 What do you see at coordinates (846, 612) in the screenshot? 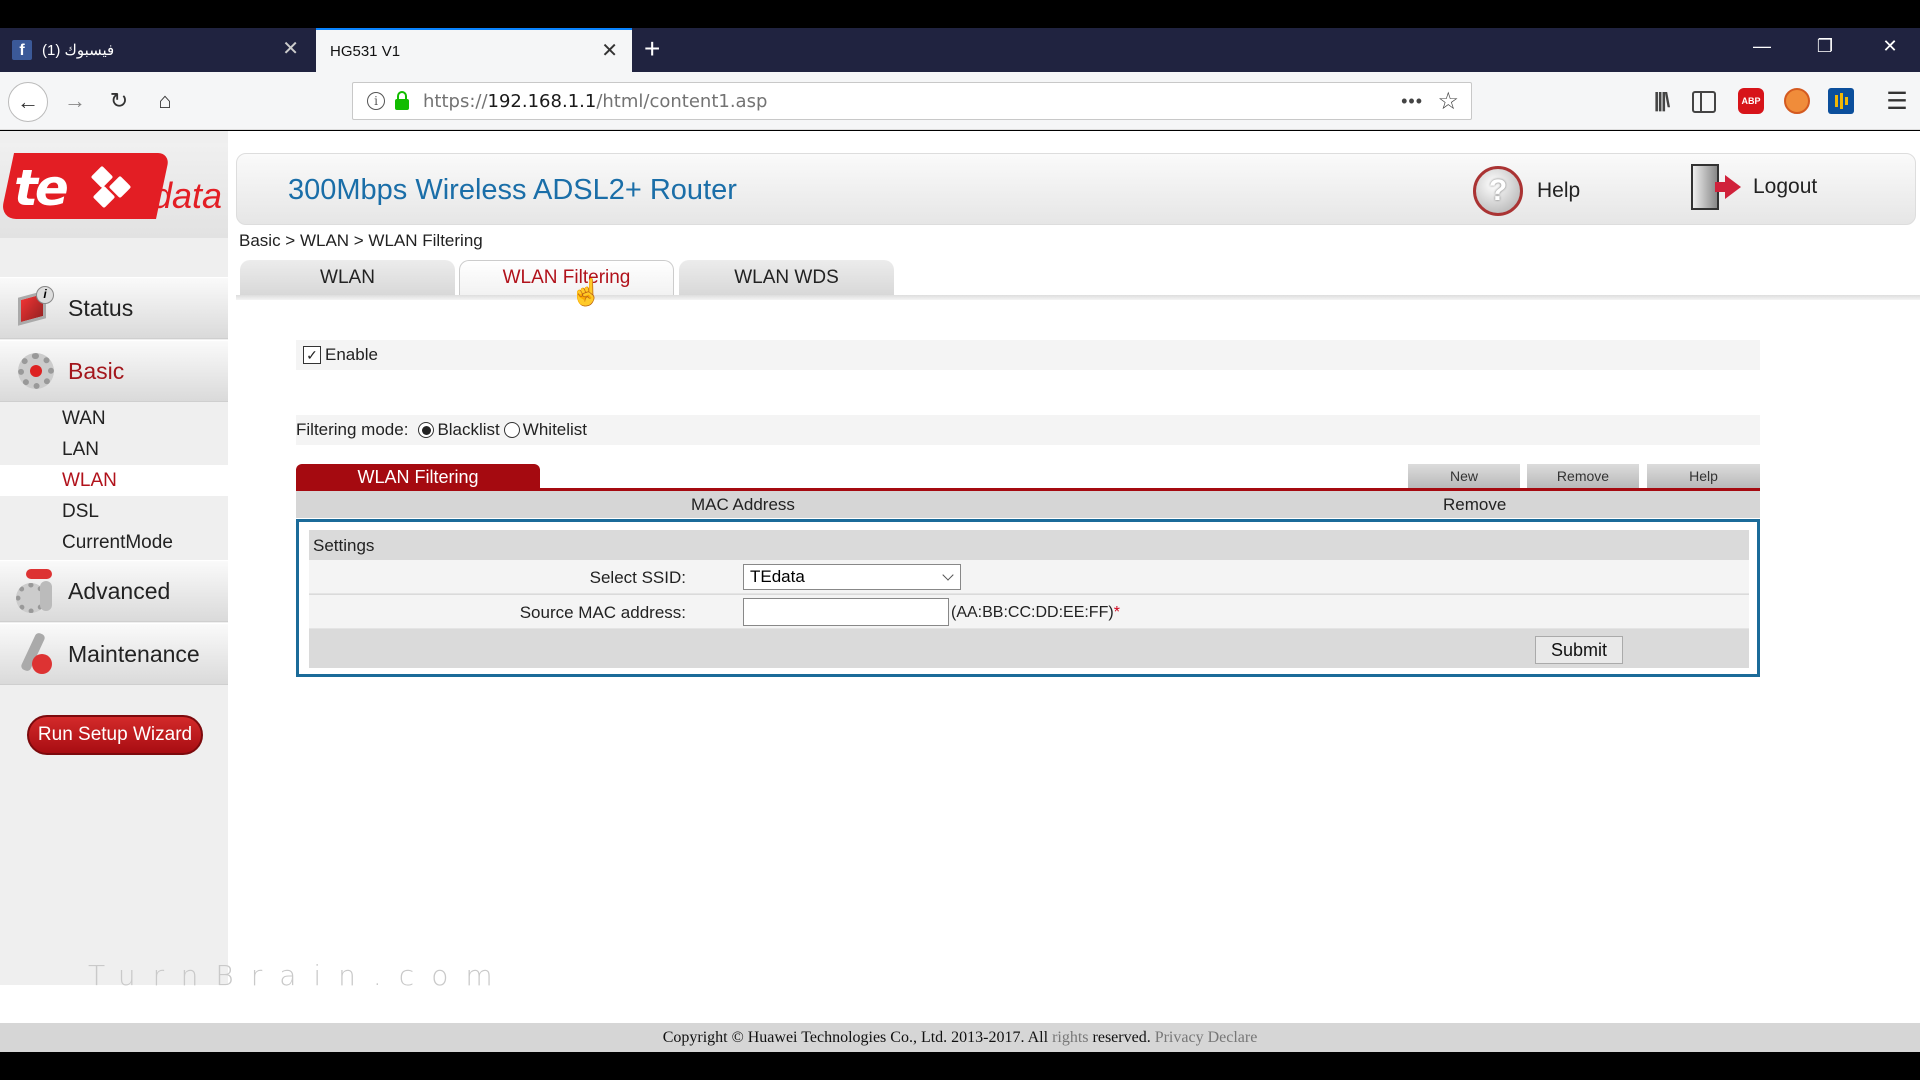
I see `source-mac-input` at bounding box center [846, 612].